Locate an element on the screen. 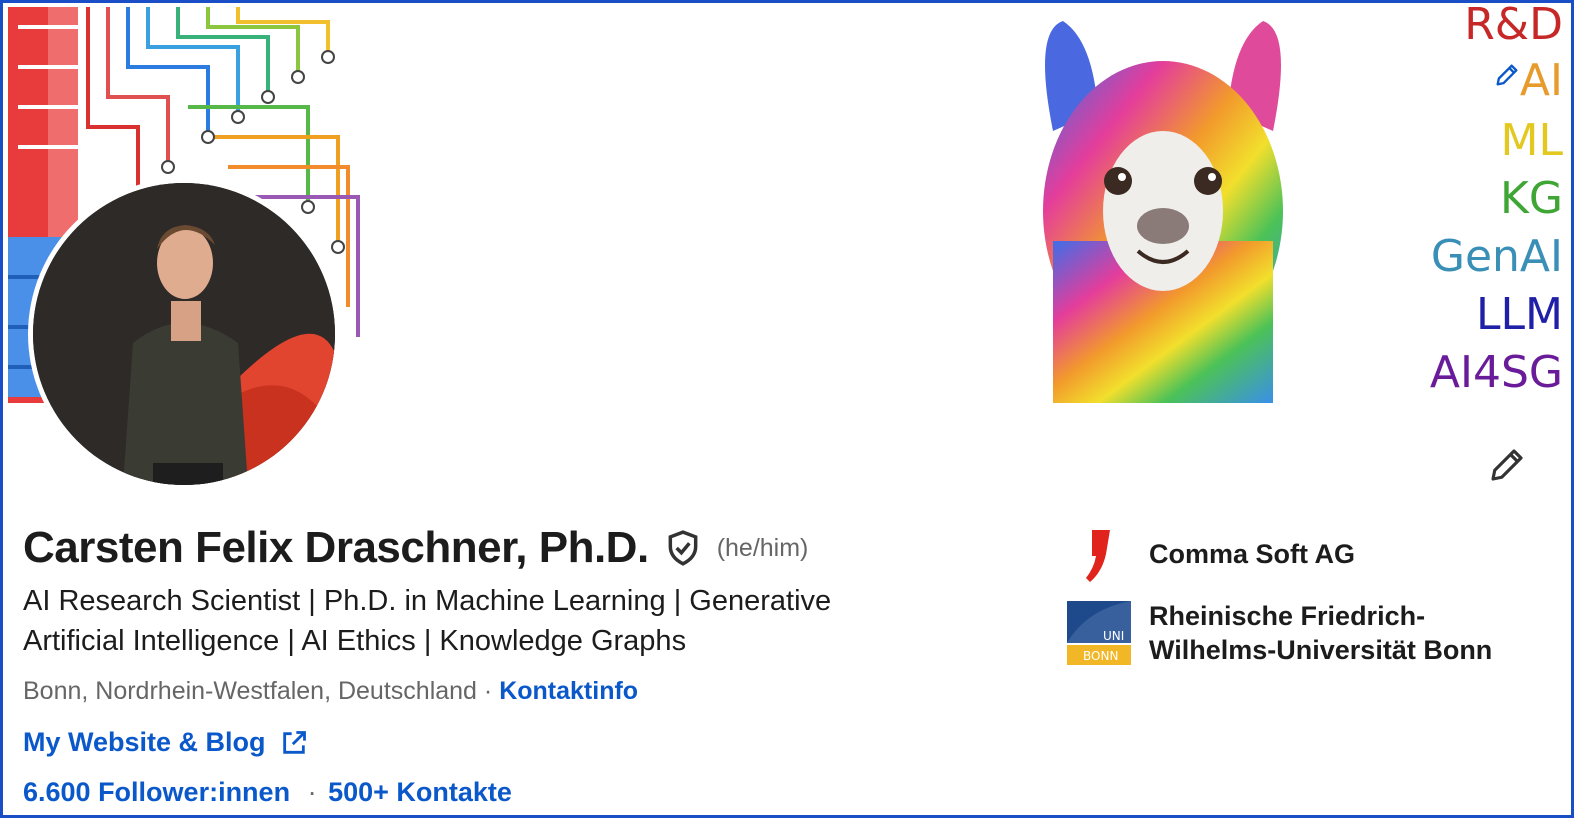 The width and height of the screenshot is (1574, 818). location-text: Bonn, Nordrhein-Westfalen, Deutschland is located at coordinates (250, 691).